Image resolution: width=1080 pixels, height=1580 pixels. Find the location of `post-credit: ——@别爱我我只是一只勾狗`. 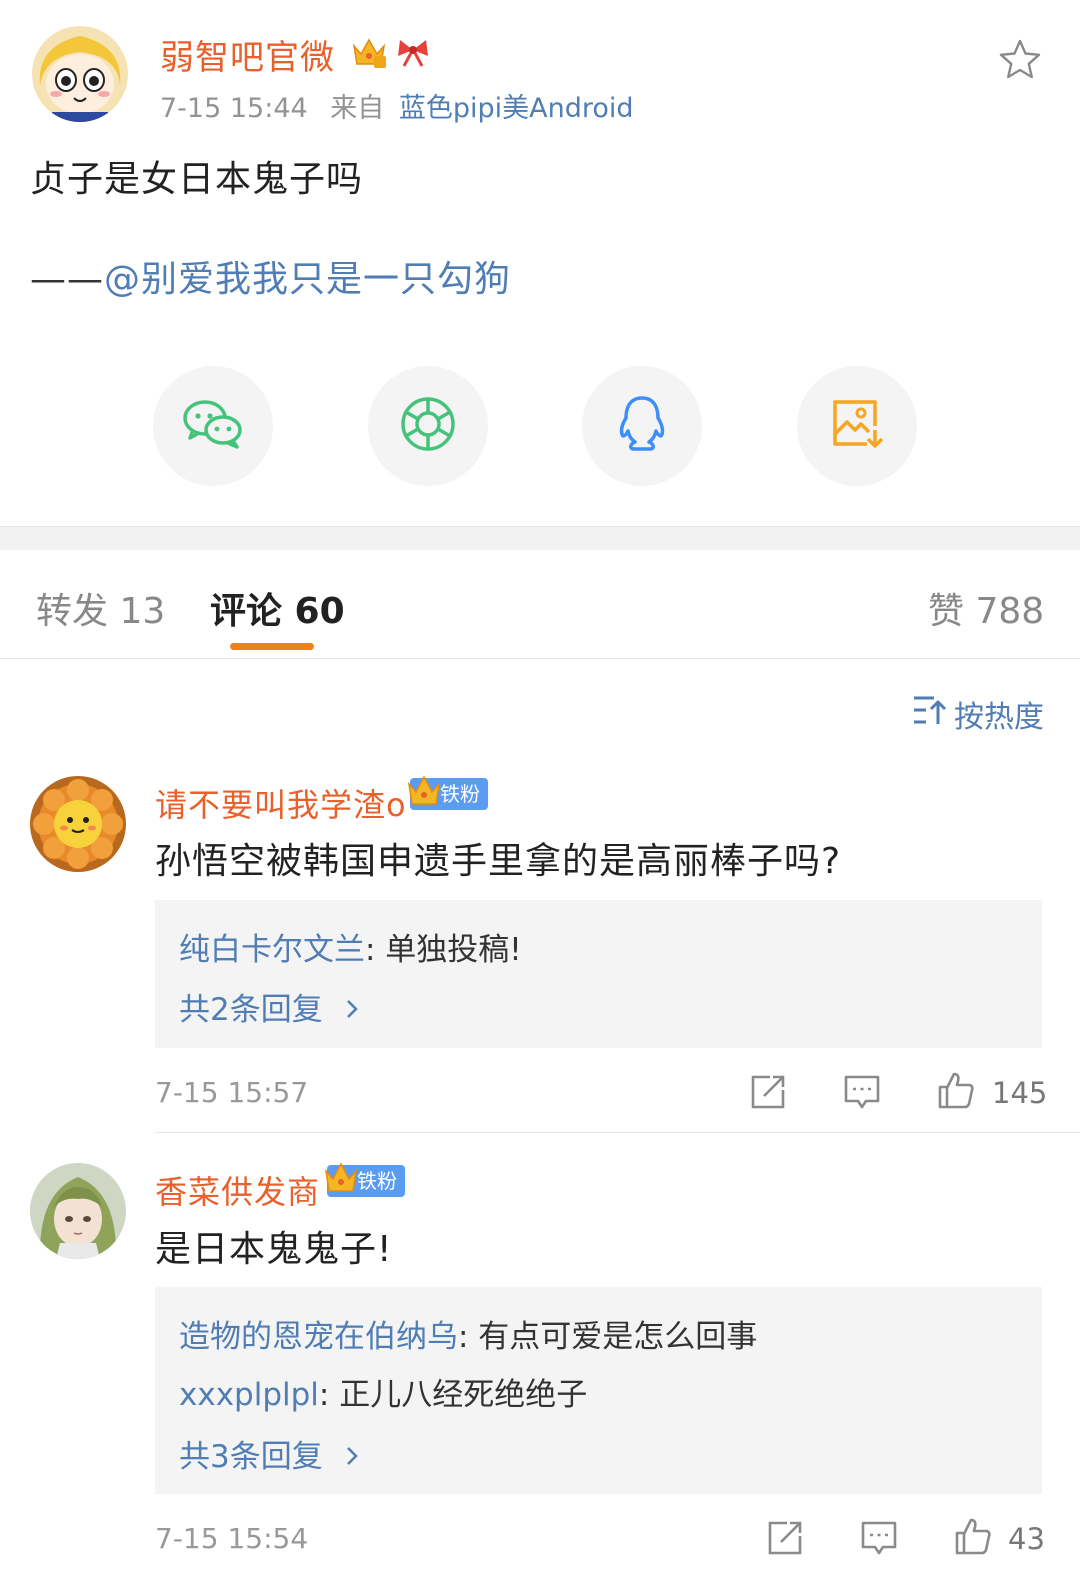

post-credit: ——@别爱我我只是一只勾狗 is located at coordinates (270, 276).